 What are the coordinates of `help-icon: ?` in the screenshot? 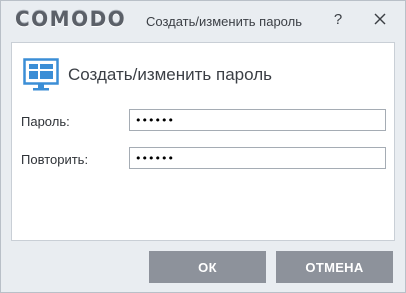 It's located at (338, 19).